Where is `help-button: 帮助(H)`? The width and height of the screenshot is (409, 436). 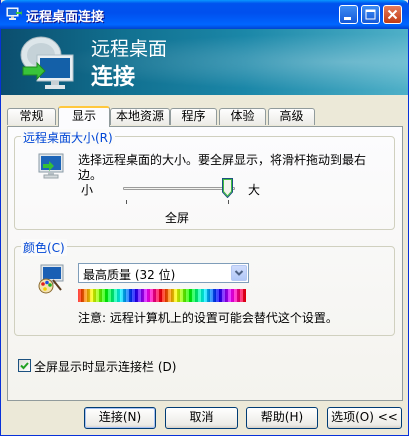 help-button: 帮助(H) is located at coordinates (282, 418).